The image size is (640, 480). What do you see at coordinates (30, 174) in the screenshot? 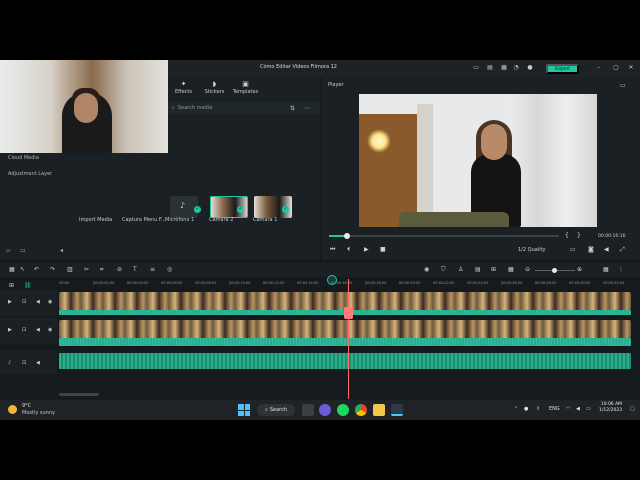
I see `sidebar-item-adjustment-layer: Adjustment Layer` at bounding box center [30, 174].